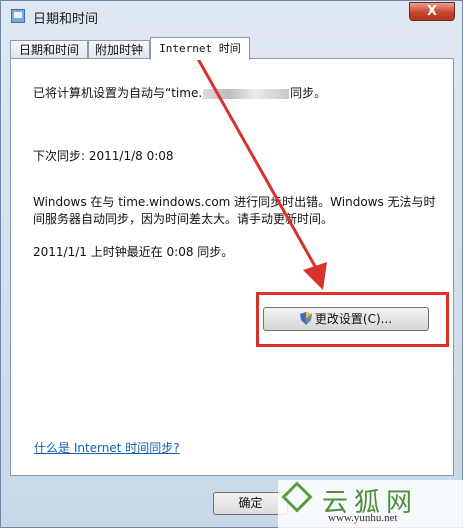 The height and width of the screenshot is (528, 463). What do you see at coordinates (18, 16) in the screenshot?
I see `clock-app-icon` at bounding box center [18, 16].